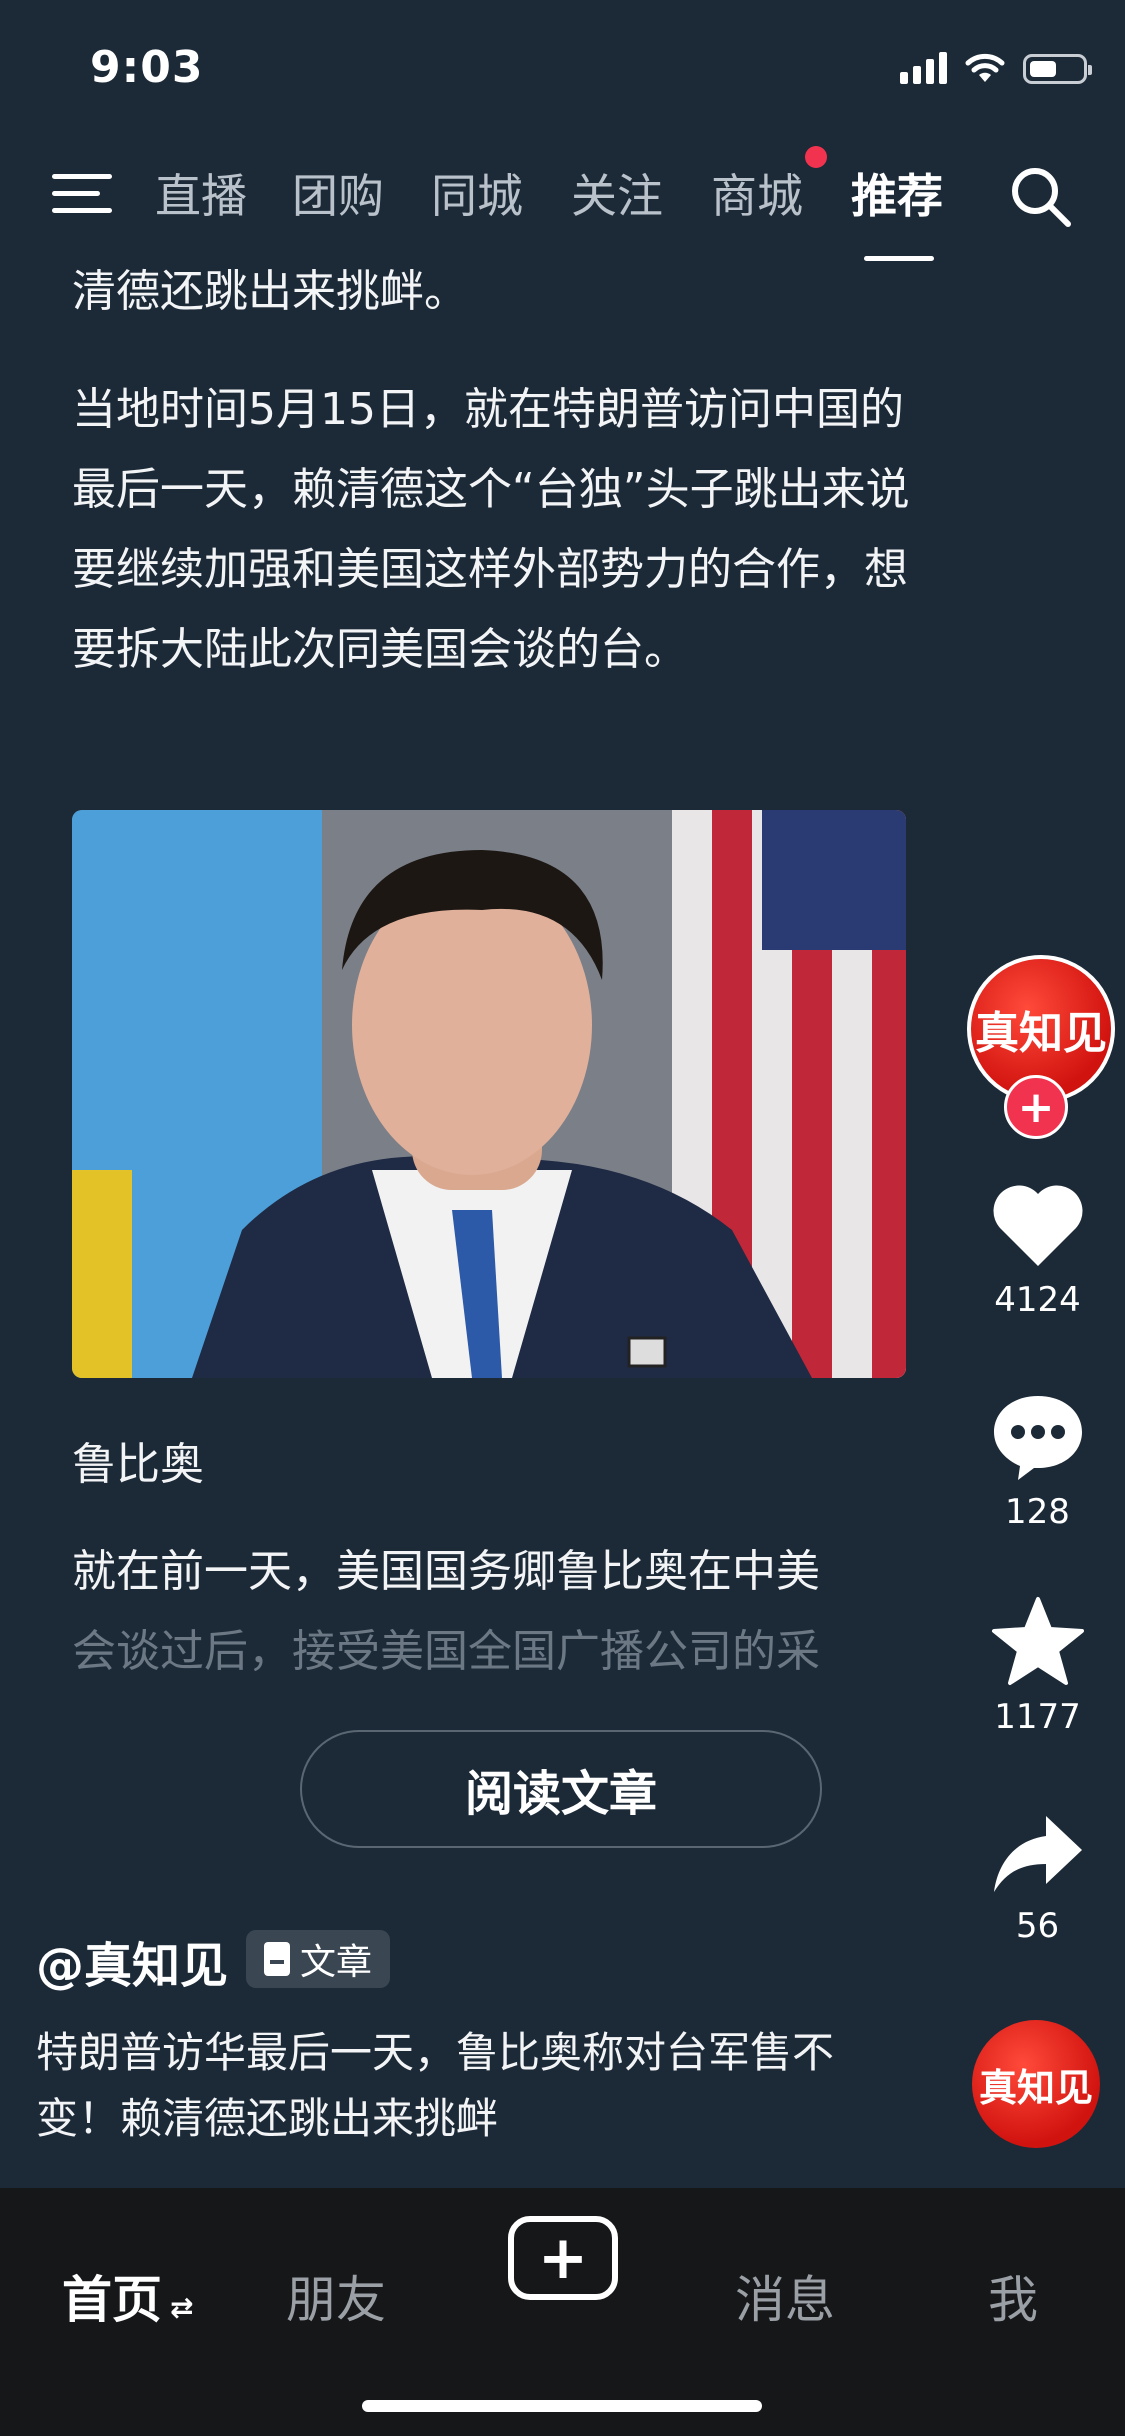 The height and width of the screenshot is (2436, 1125). Describe the element at coordinates (446, 1571) in the screenshot. I see `article-paragraph: 就在前一天，美国国务卿鲁比奥在中美` at that location.